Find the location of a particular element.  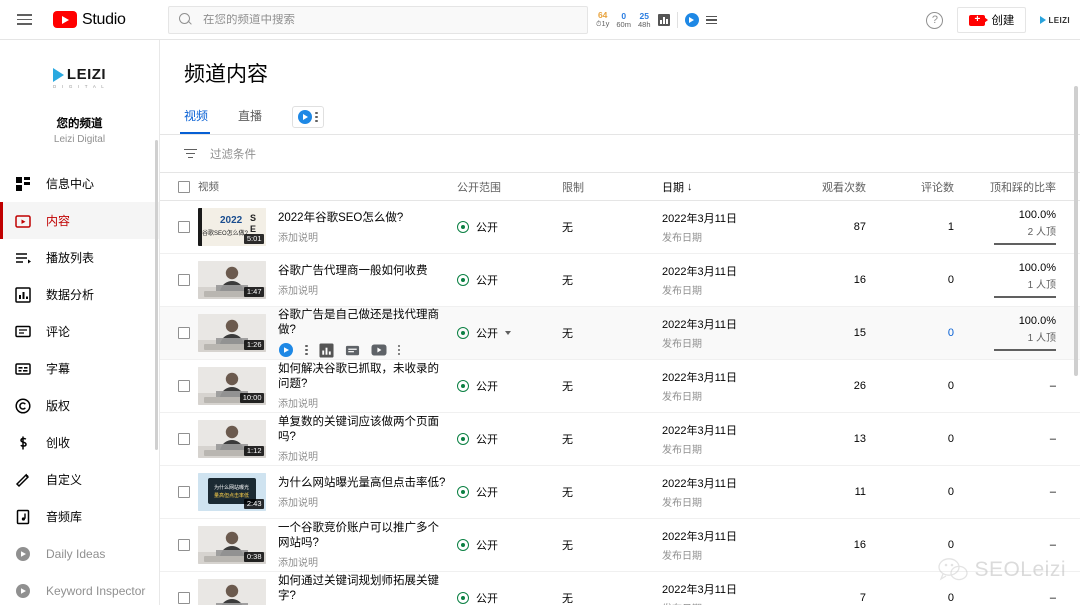

filter-input: 过滤条件 is located at coordinates (233, 154).